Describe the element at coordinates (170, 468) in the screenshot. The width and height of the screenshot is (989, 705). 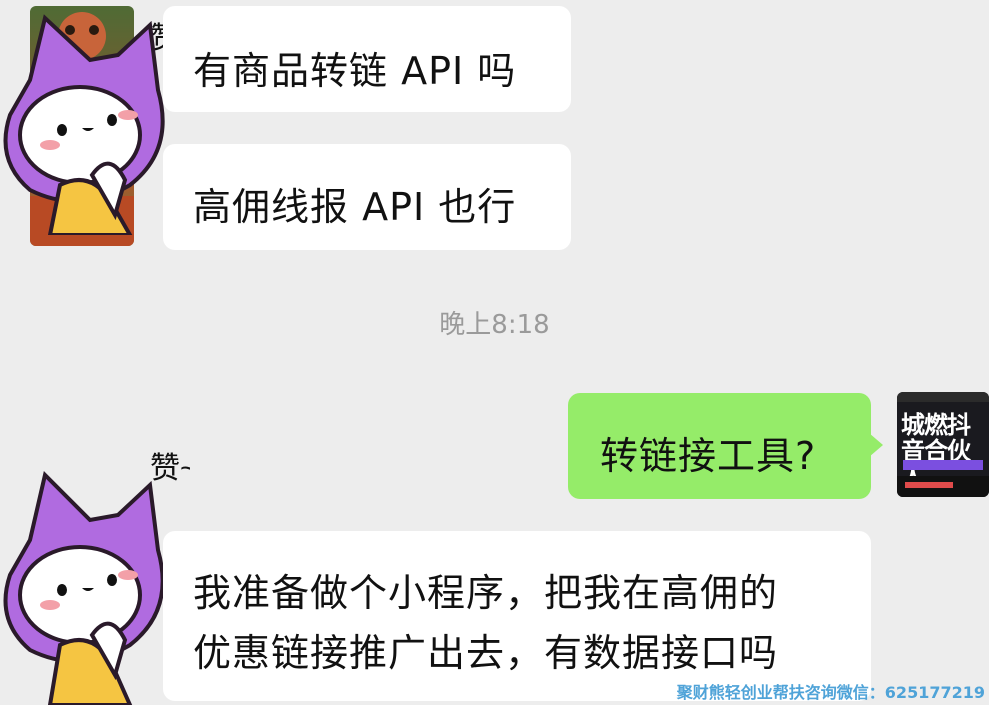
I see `sticker-caption: 赞~` at that location.